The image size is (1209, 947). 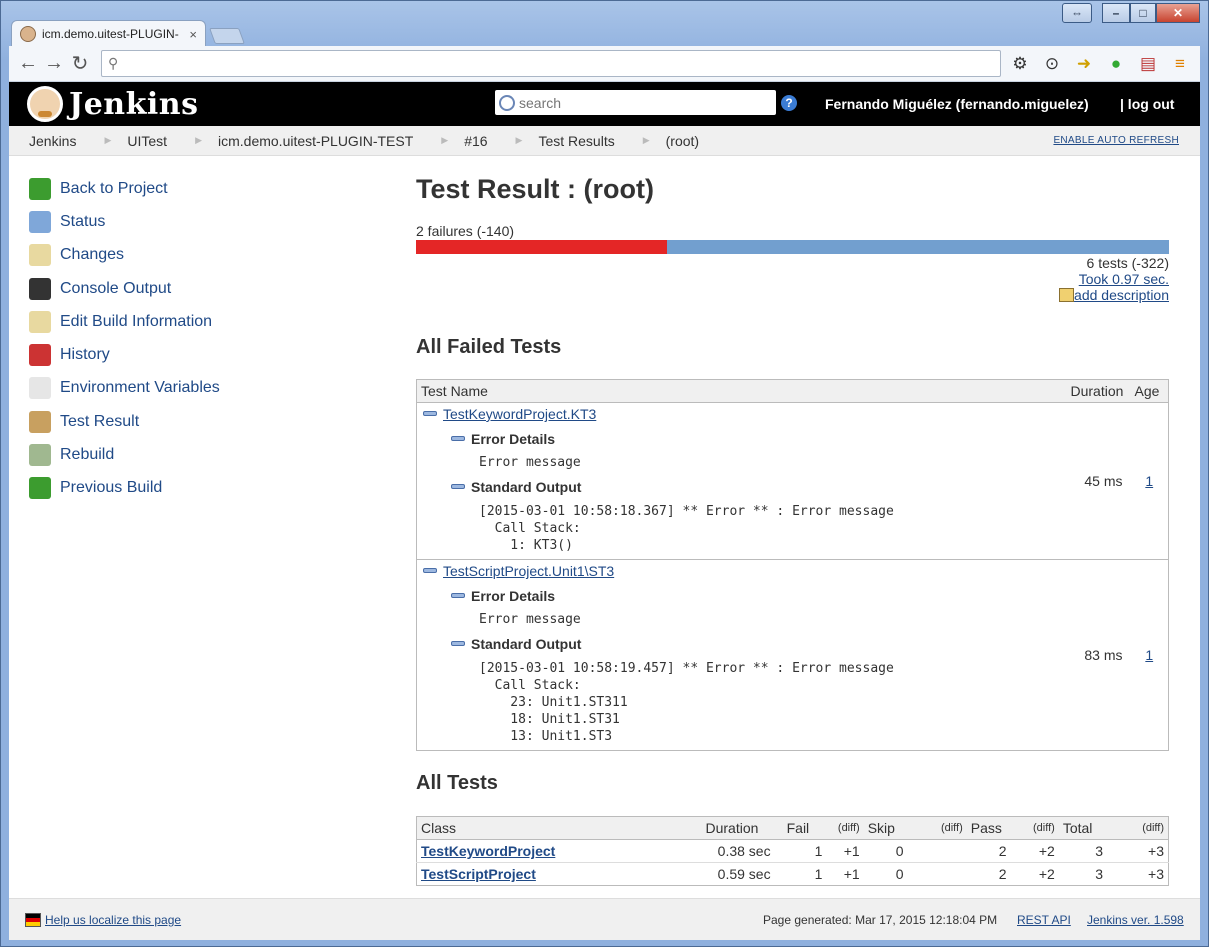 What do you see at coordinates (179, 388) in the screenshot?
I see `sidebar-item: Environment Variables` at bounding box center [179, 388].